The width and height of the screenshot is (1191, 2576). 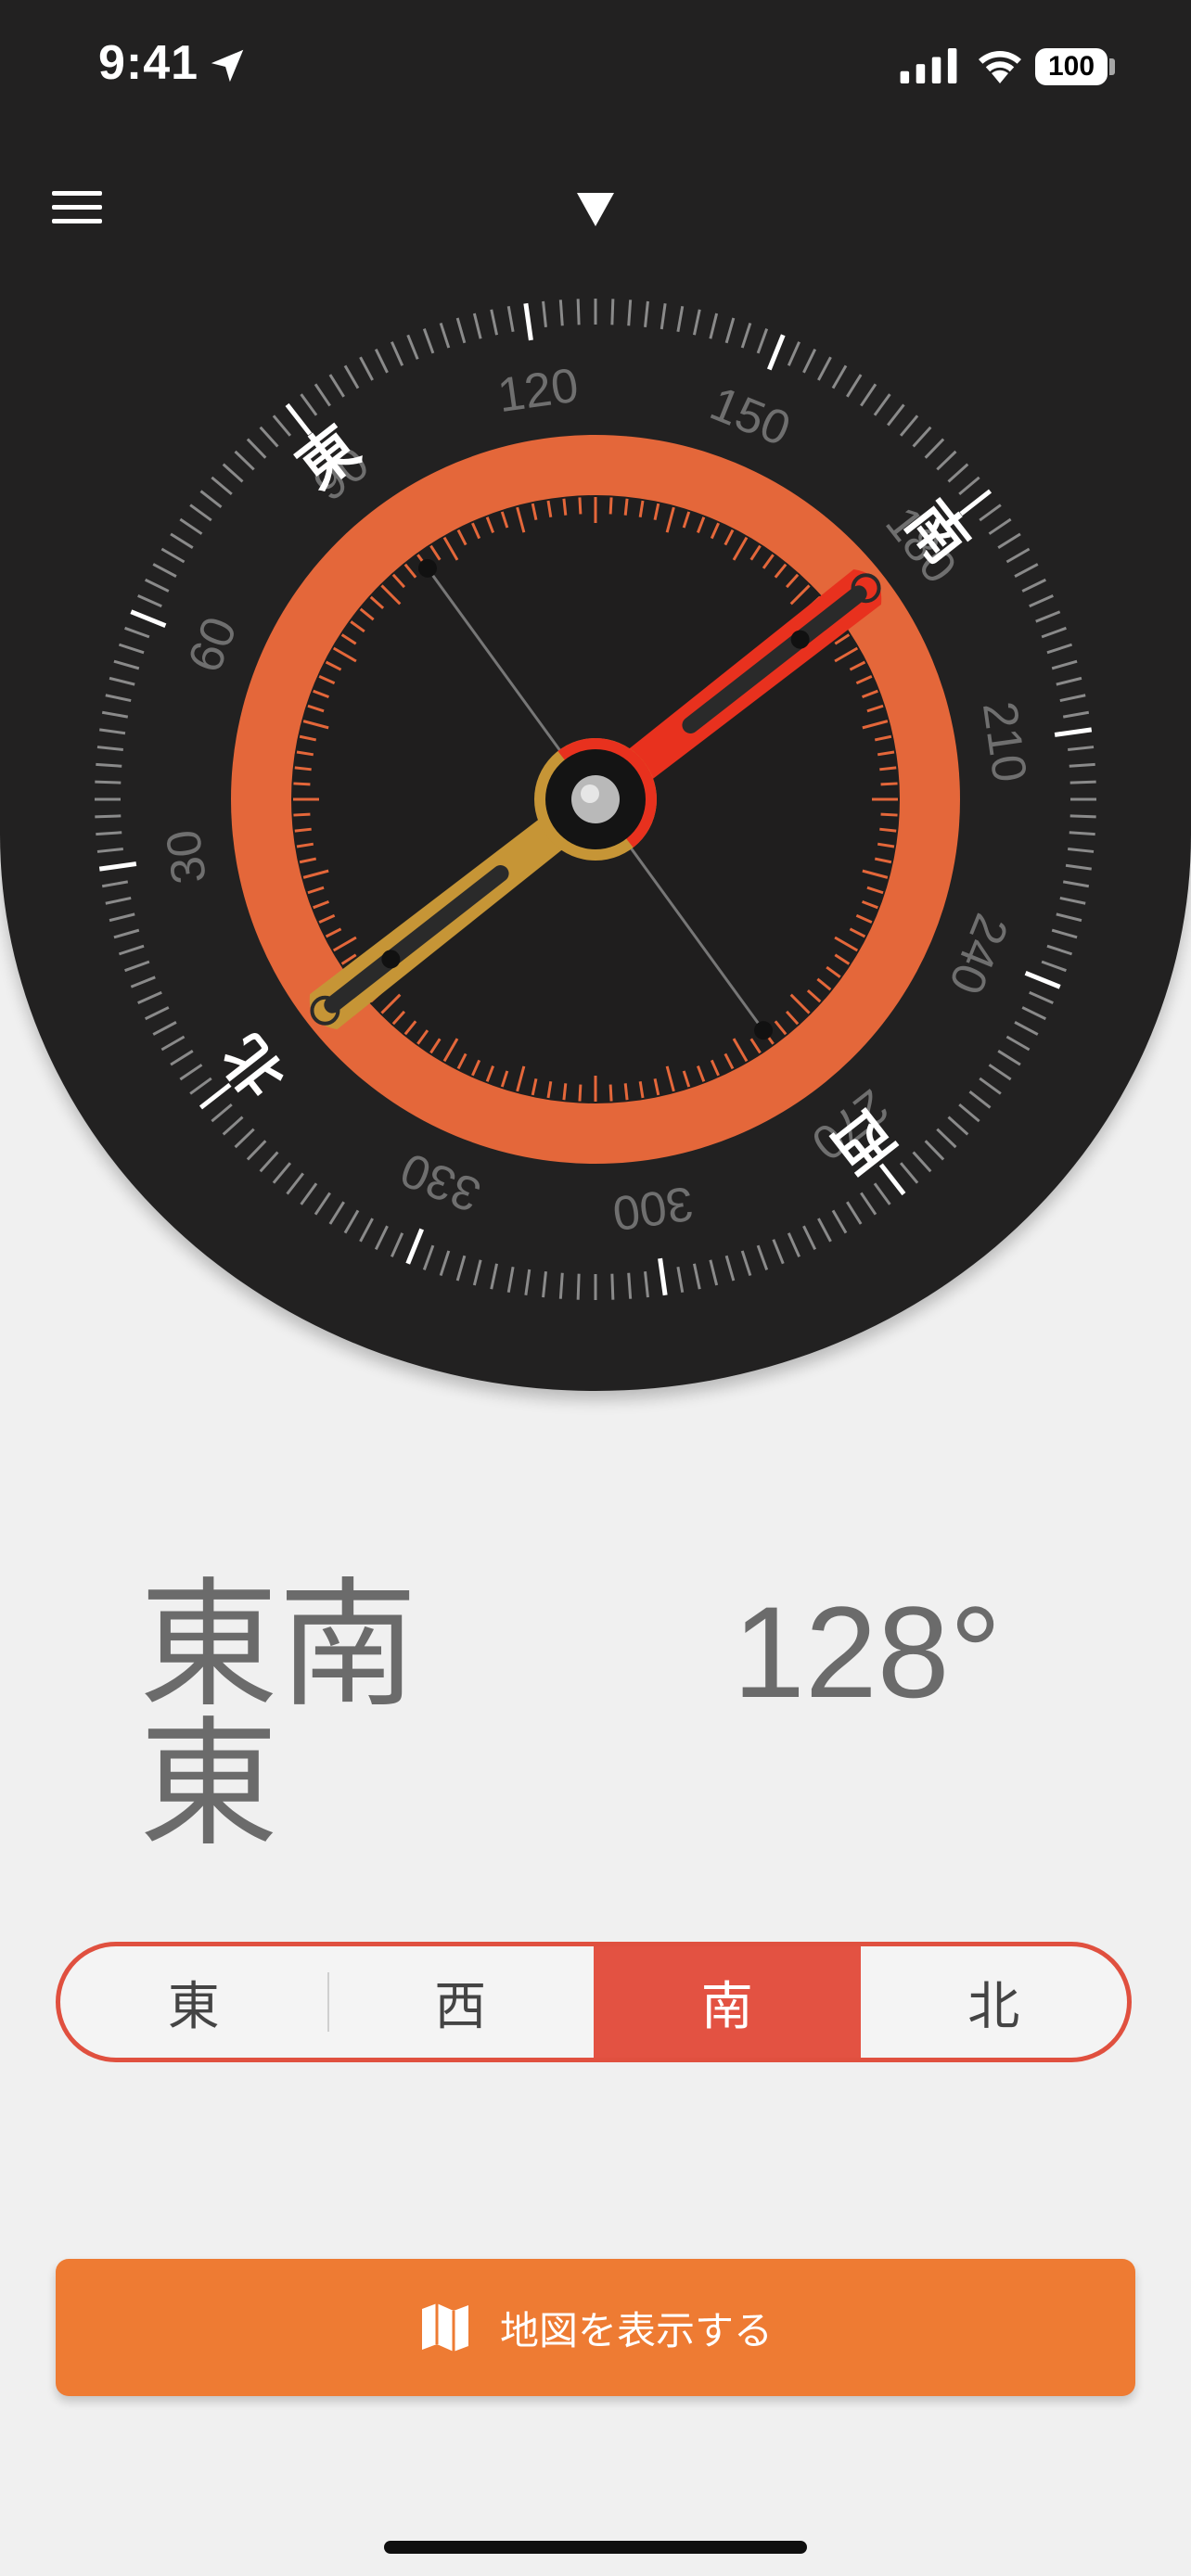 I want to click on degree-readout: 128°, so click(x=868, y=1652).